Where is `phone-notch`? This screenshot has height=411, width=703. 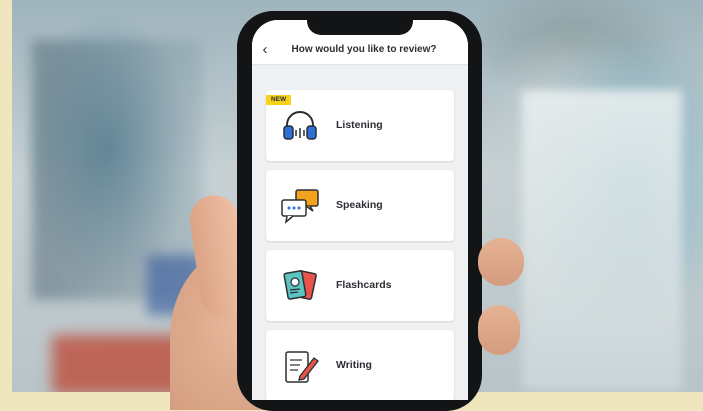
phone-notch is located at coordinates (360, 27).